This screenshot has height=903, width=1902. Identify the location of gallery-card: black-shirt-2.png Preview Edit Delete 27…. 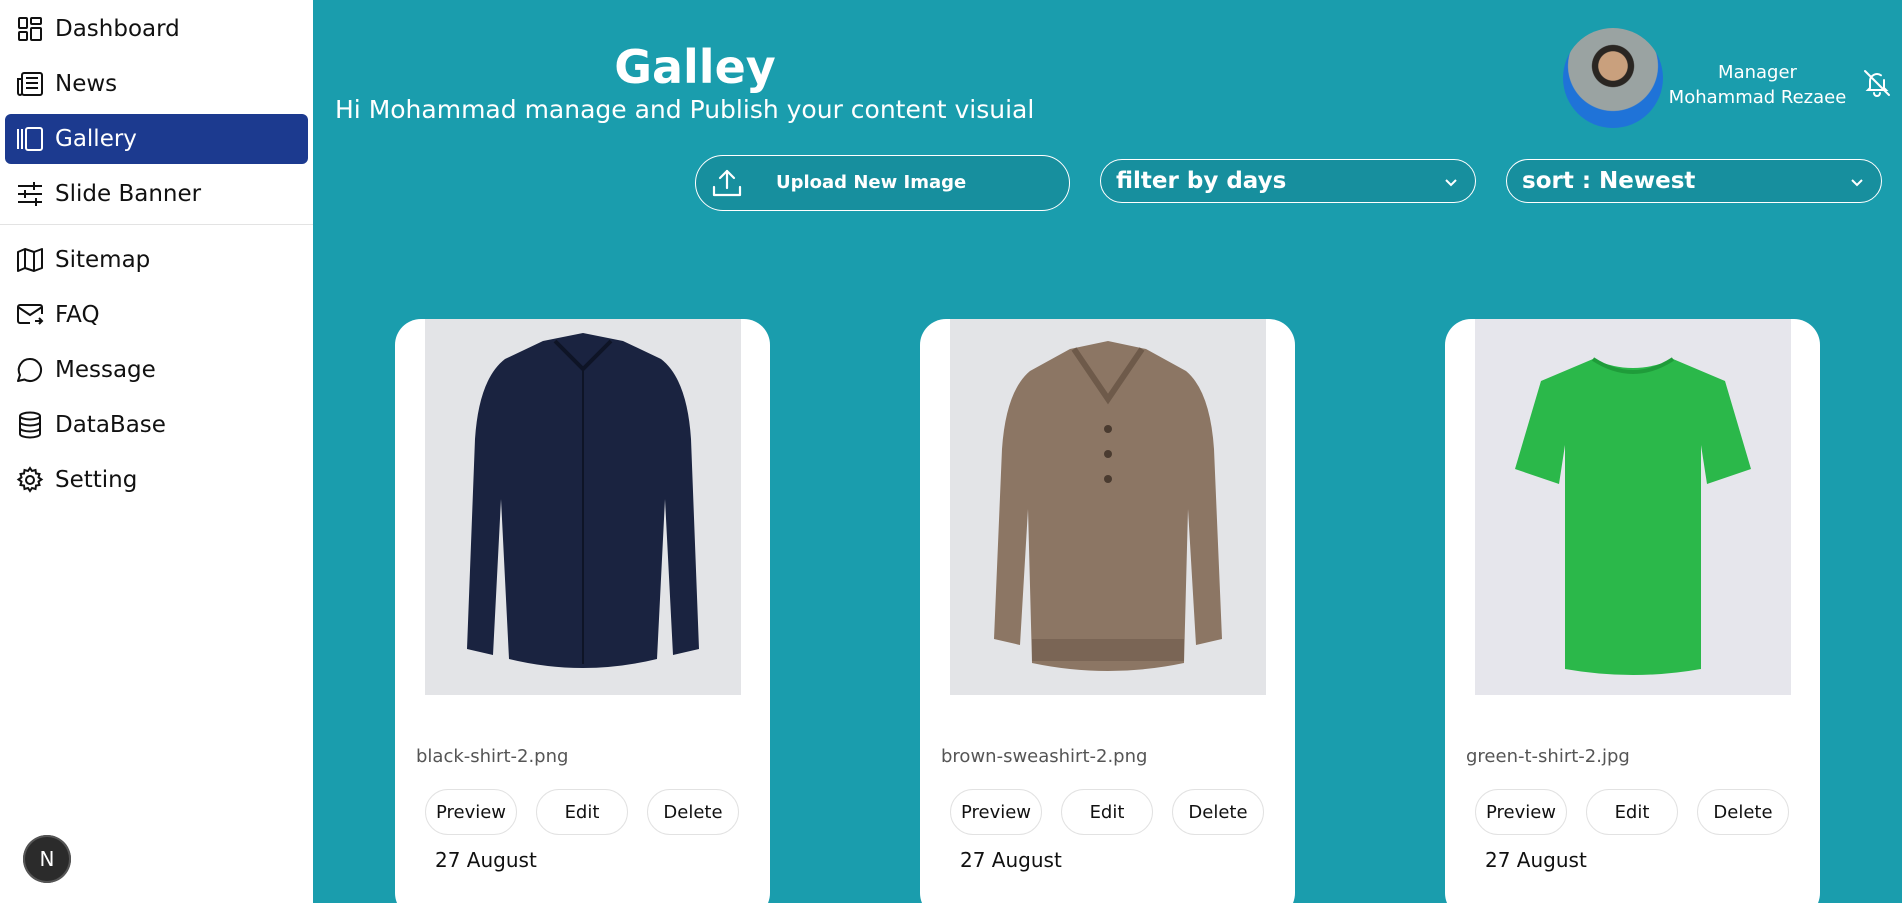
(582, 611).